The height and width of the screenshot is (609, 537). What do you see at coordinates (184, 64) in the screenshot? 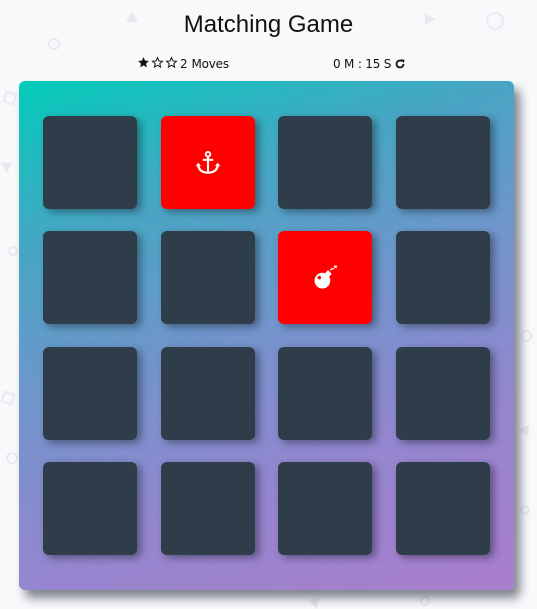
I see `moves-count: 2` at bounding box center [184, 64].